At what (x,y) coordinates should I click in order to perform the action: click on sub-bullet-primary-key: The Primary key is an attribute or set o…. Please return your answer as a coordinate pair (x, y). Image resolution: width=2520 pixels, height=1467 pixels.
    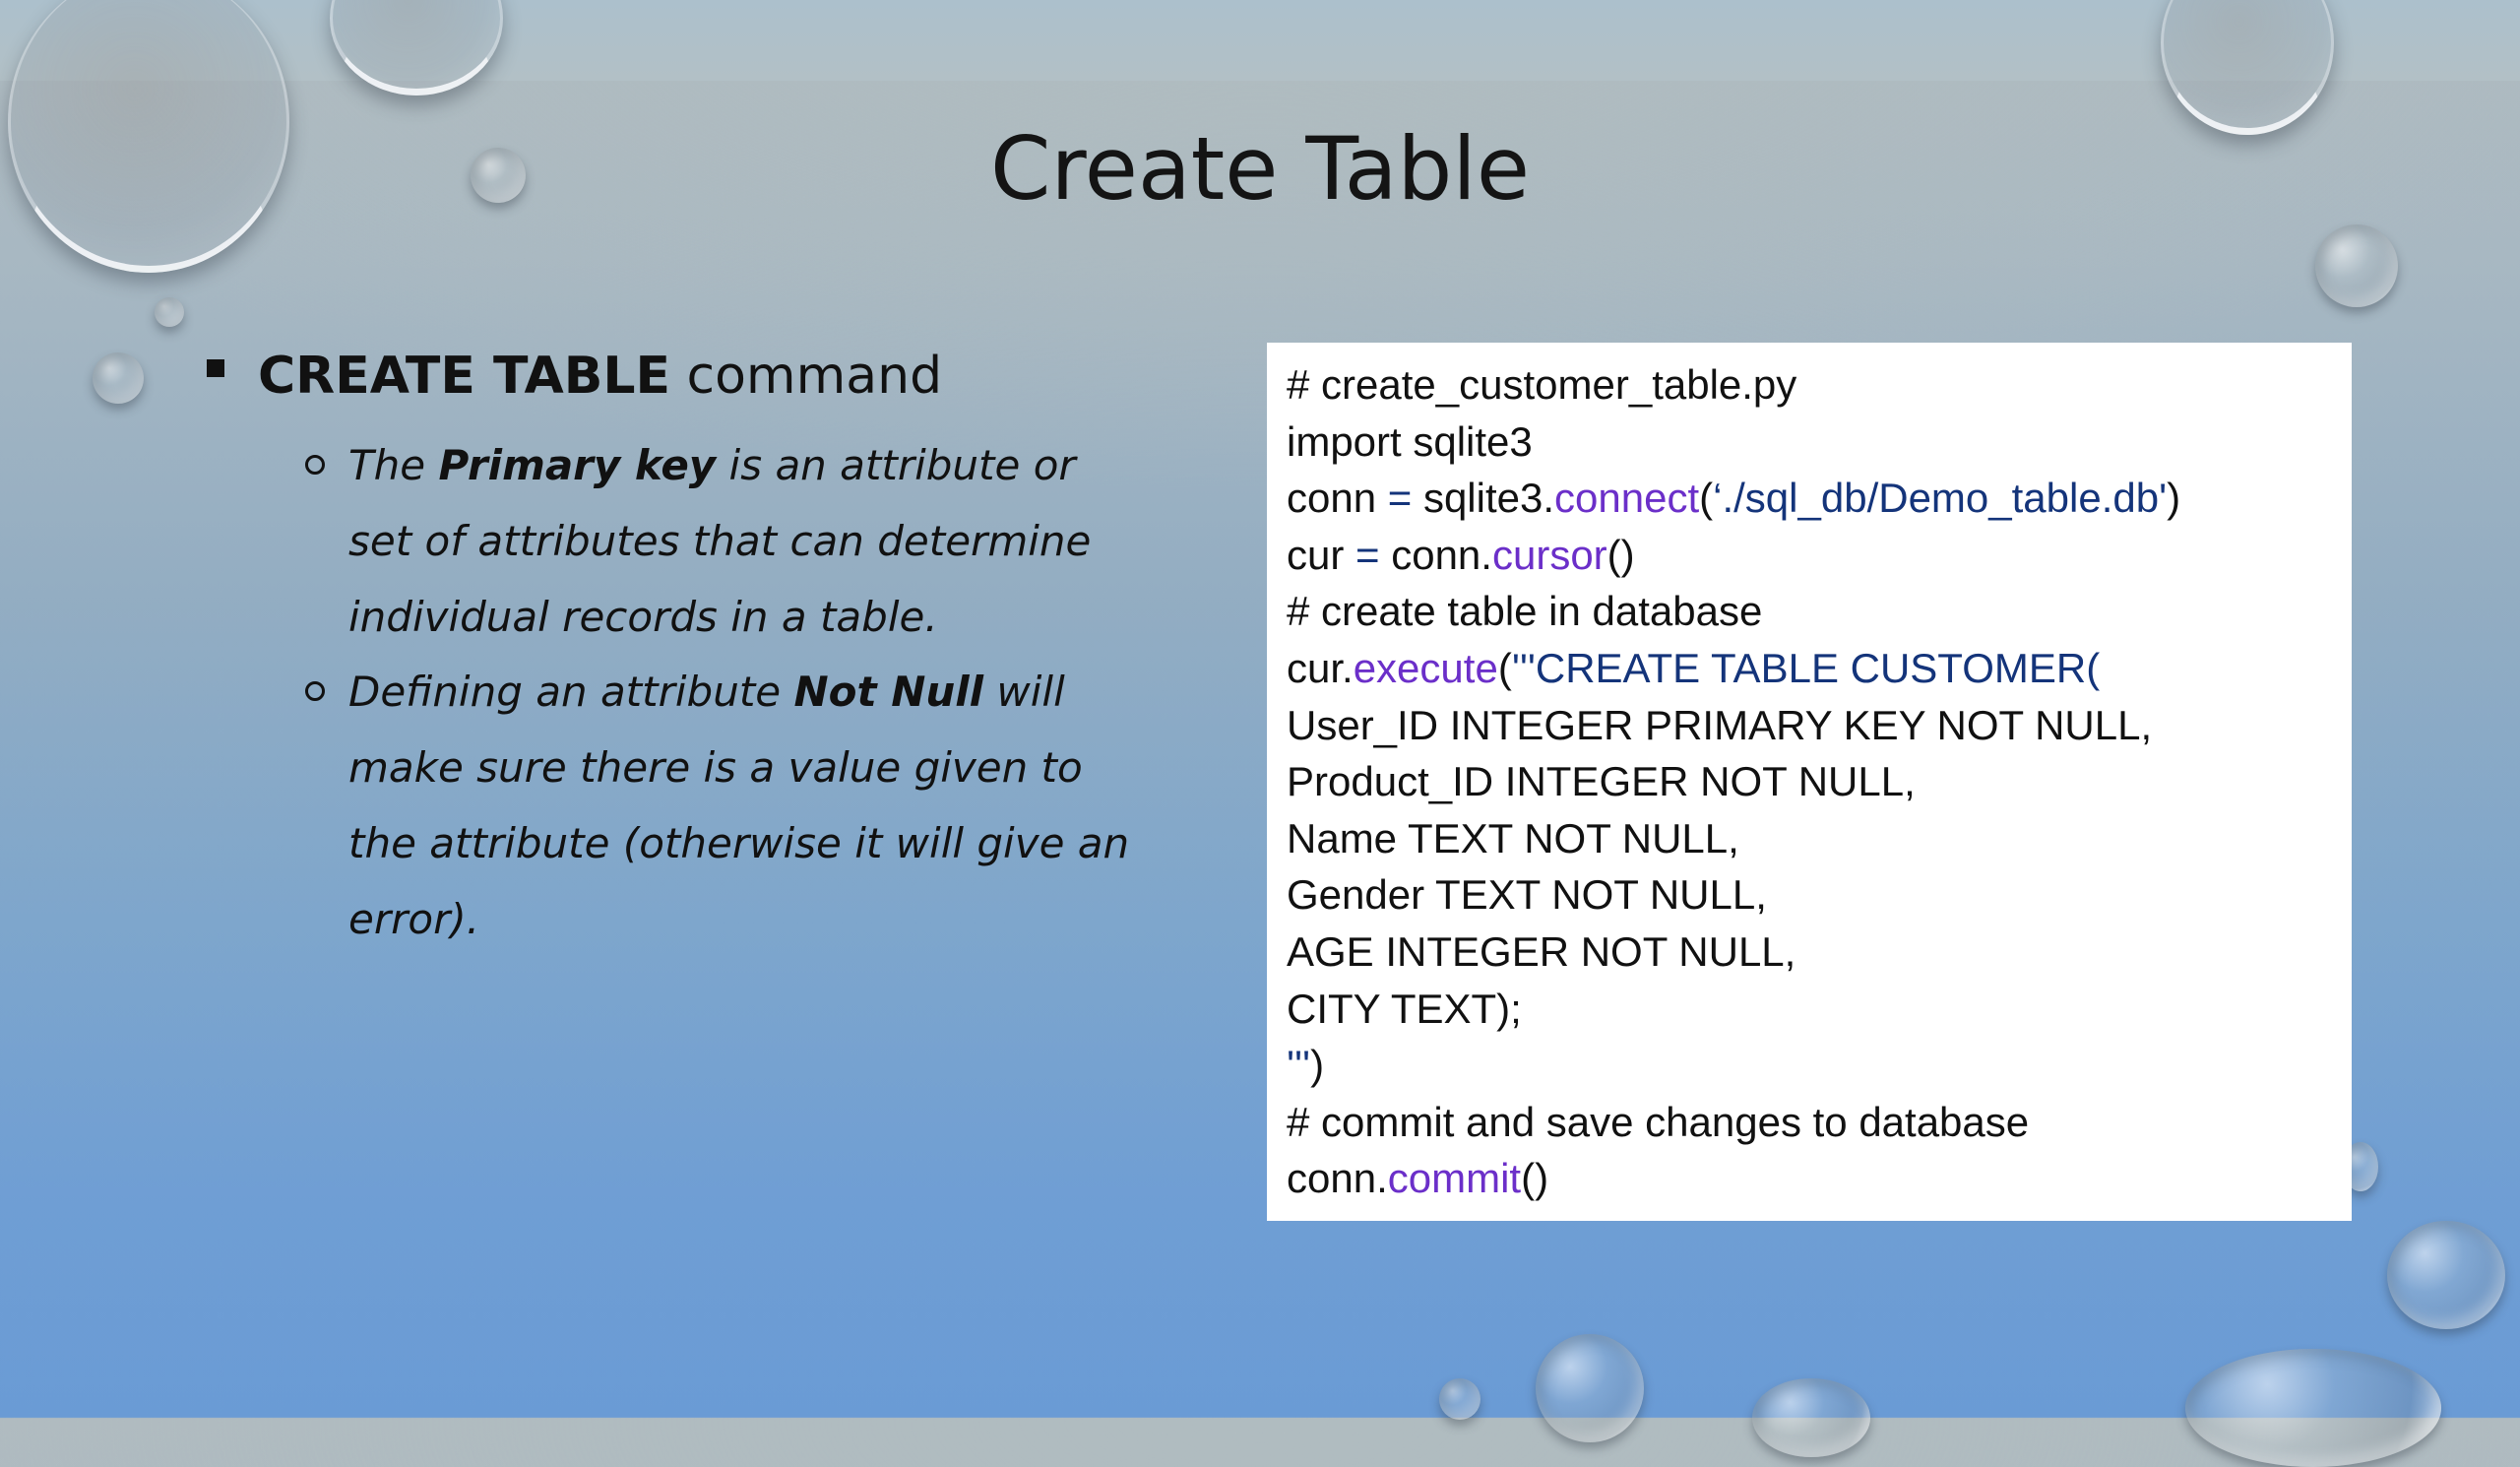
    Looking at the image, I should click on (728, 541).